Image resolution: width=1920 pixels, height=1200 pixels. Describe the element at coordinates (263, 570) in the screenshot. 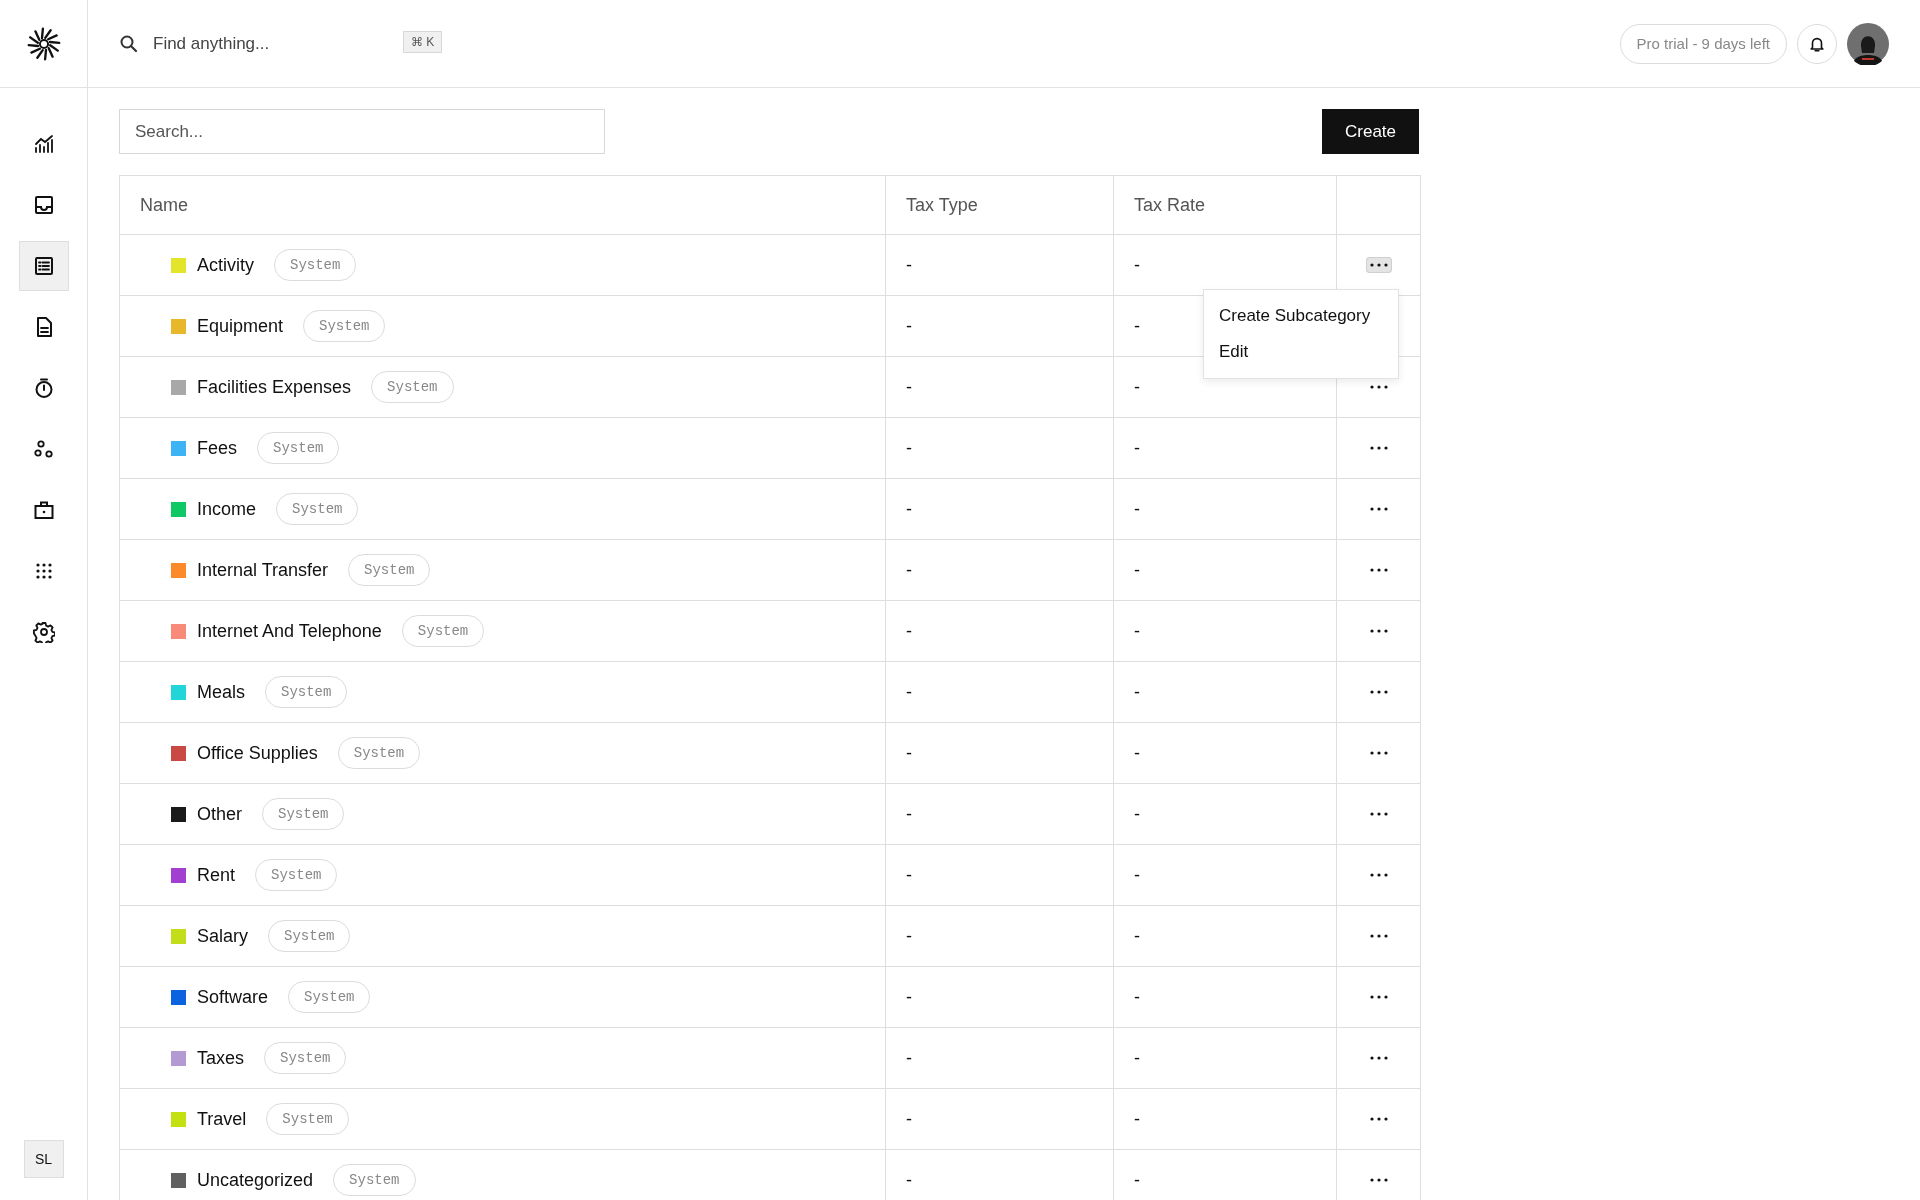

I see `category-name: Internal Transfer` at that location.